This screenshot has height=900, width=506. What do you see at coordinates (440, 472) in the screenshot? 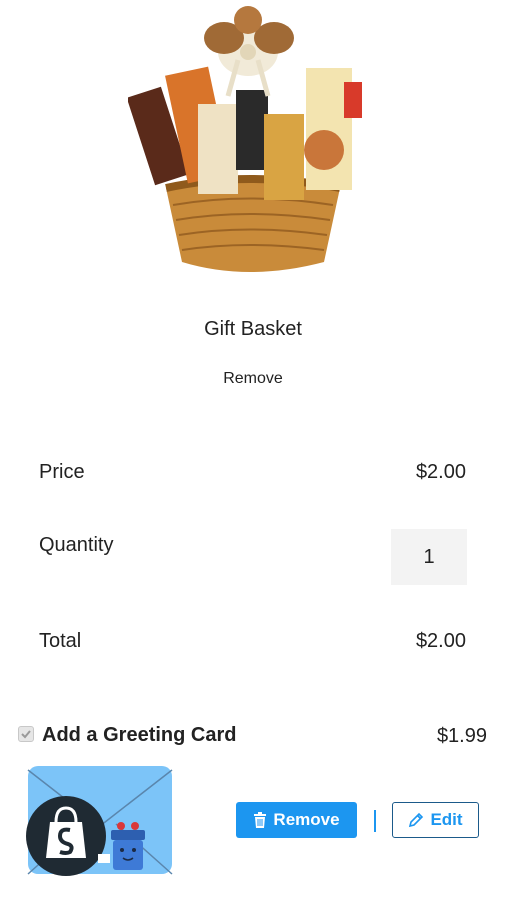
I see `price-value: $2.00` at bounding box center [440, 472].